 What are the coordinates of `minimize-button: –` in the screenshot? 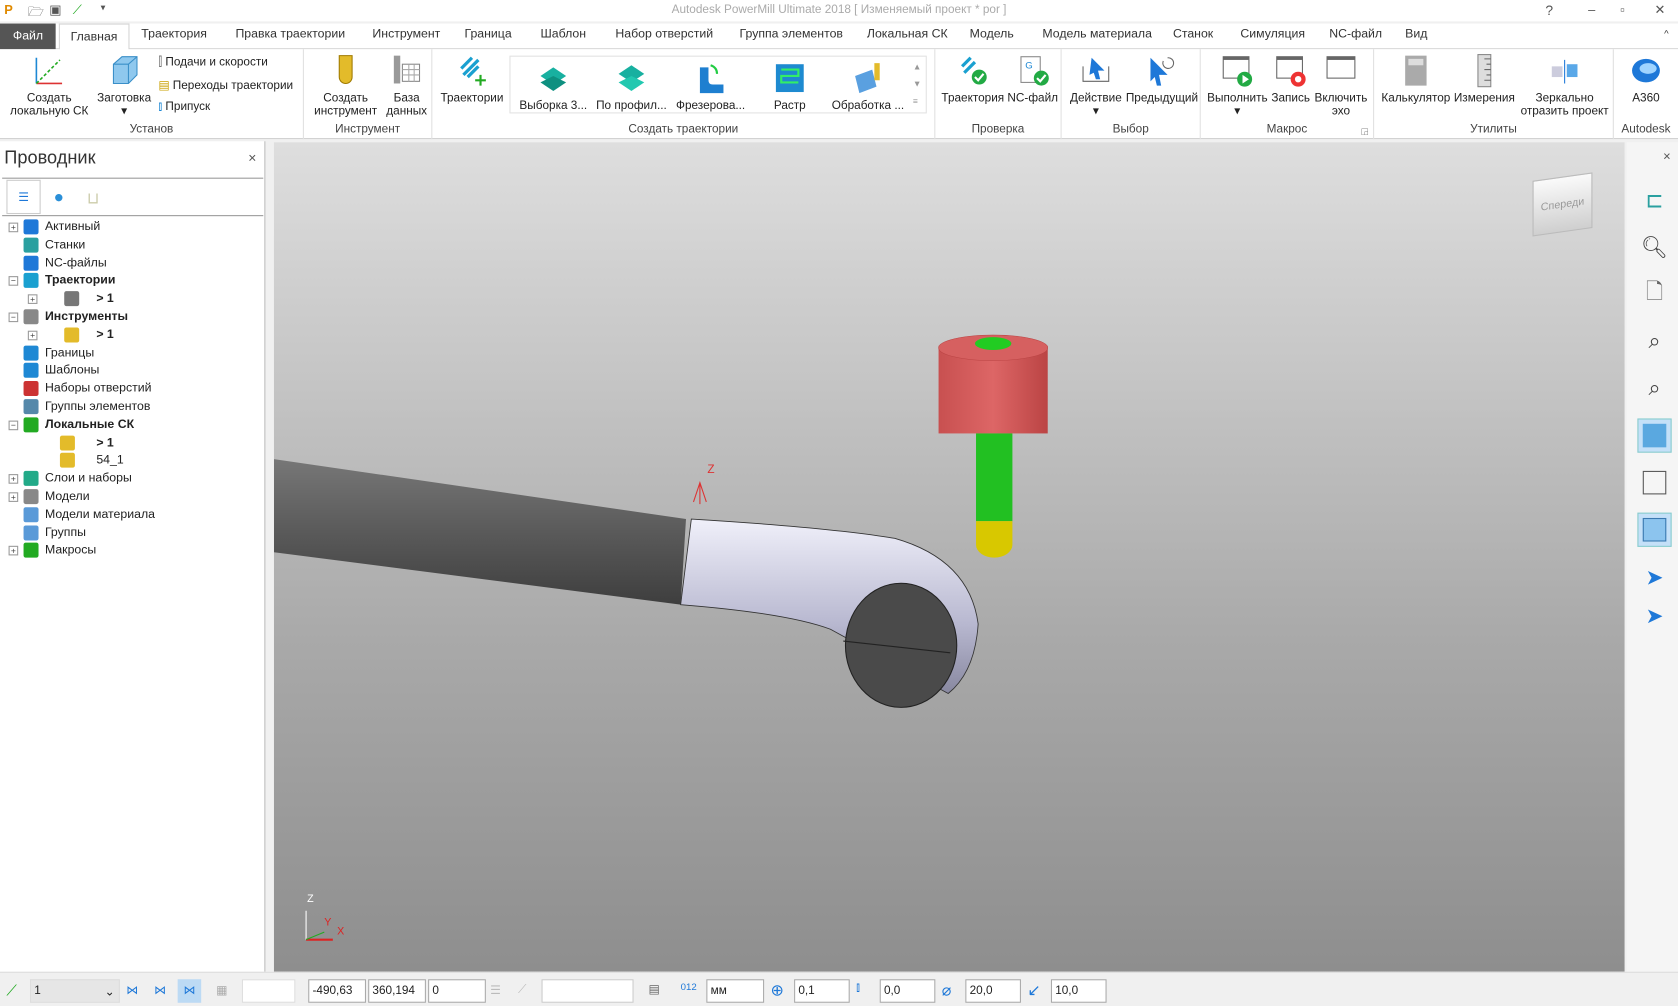 It's located at (1595, 9).